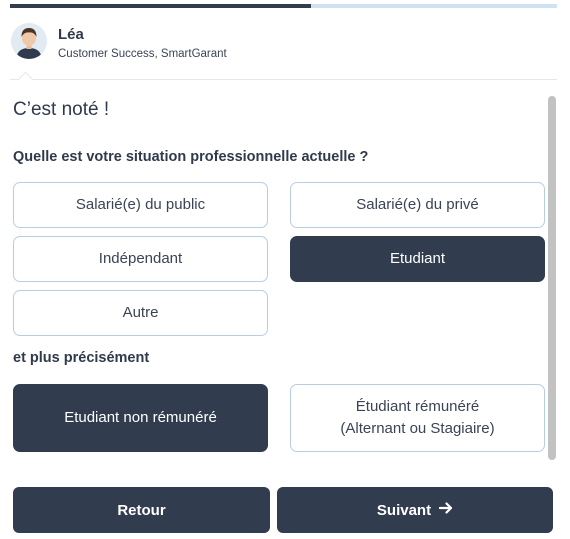  What do you see at coordinates (417, 205) in the screenshot?
I see `option-salarie-prive: Salarié(e) du privé` at bounding box center [417, 205].